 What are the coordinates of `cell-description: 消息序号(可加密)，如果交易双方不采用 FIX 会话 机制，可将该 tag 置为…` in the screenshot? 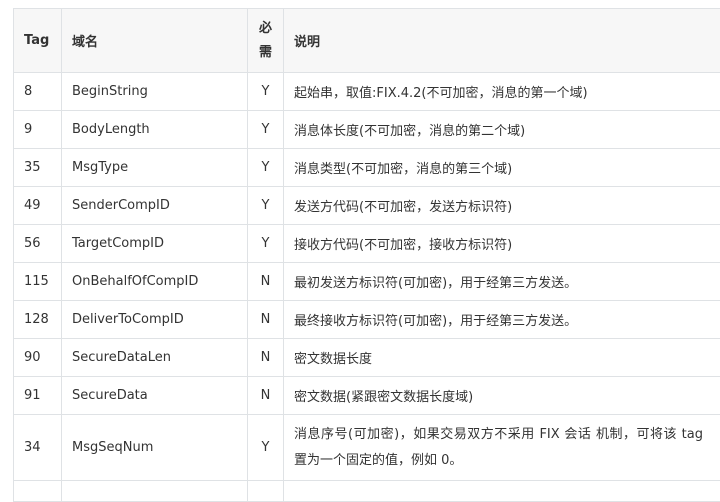 It's located at (502, 448).